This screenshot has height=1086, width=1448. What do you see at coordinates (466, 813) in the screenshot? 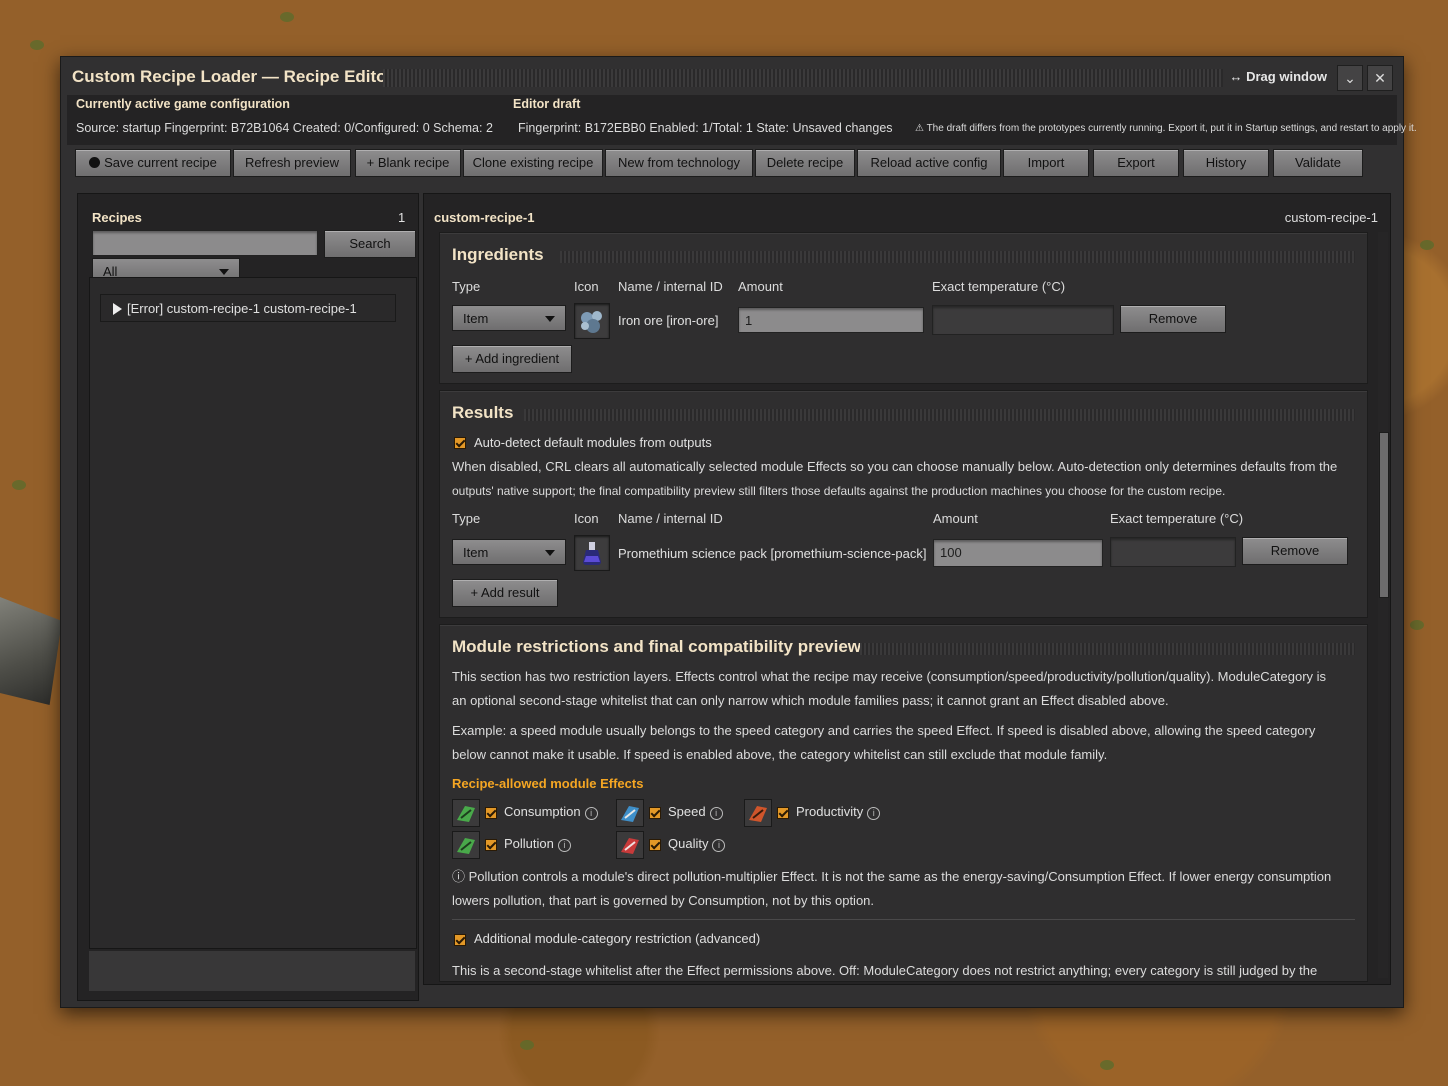
I see `consumption-module-icon` at bounding box center [466, 813].